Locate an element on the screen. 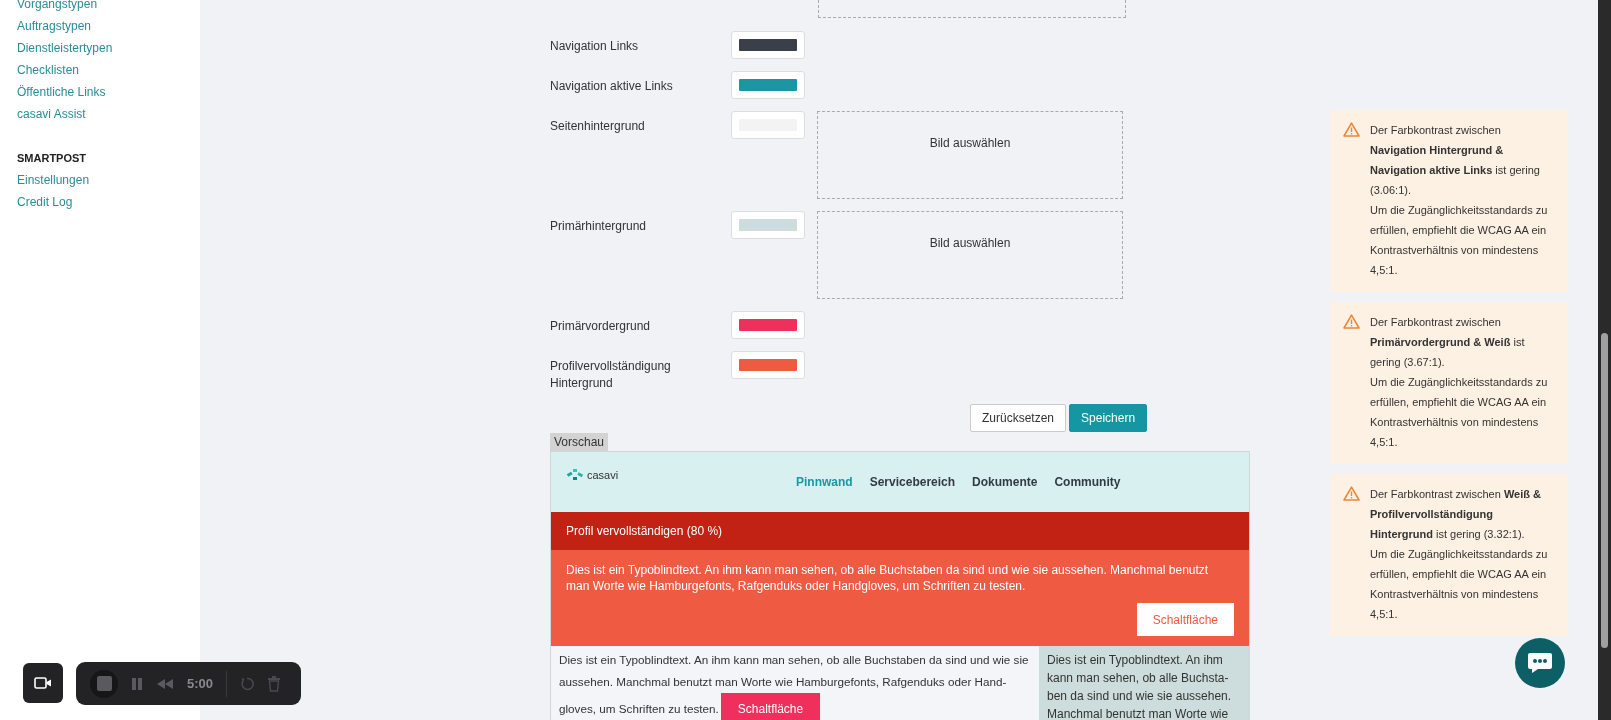 This screenshot has height=720, width=1611. sidebar-link: Einstellungen is located at coordinates (108, 180).